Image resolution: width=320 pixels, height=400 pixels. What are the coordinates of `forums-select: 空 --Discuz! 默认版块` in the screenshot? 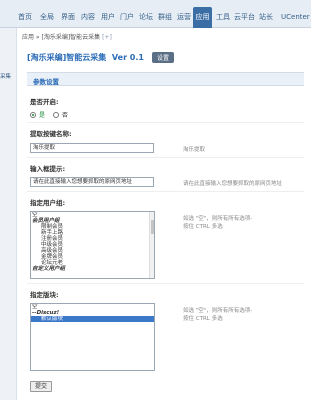 It's located at (92, 337).